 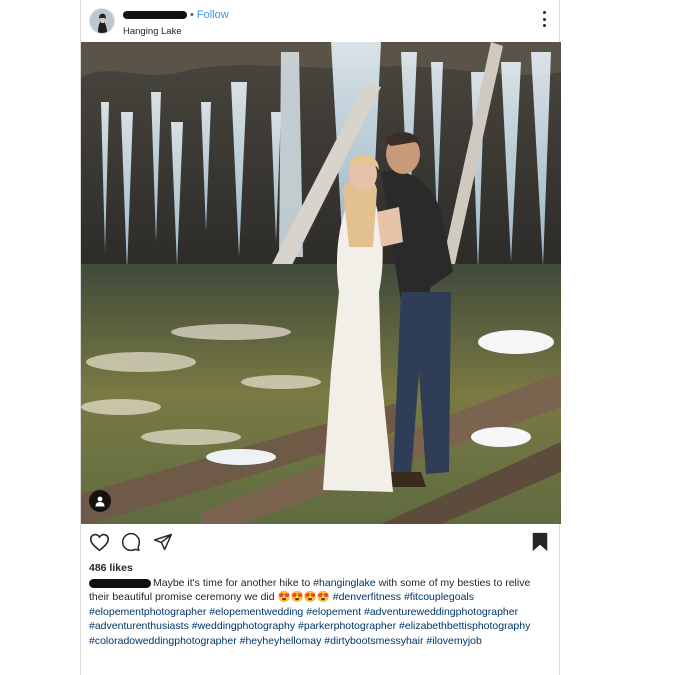 I want to click on avatar-image, so click(x=102, y=21).